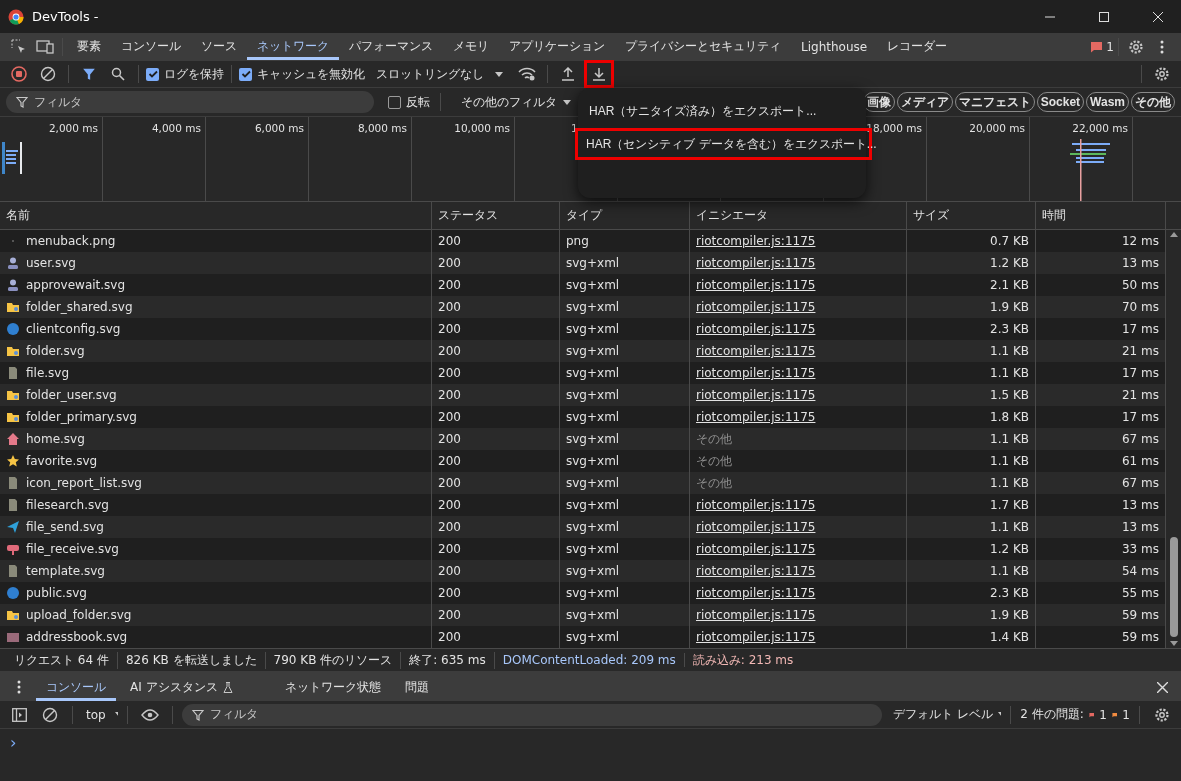  Describe the element at coordinates (532, 714) in the screenshot. I see `console-filter-field: フィルタ` at that location.